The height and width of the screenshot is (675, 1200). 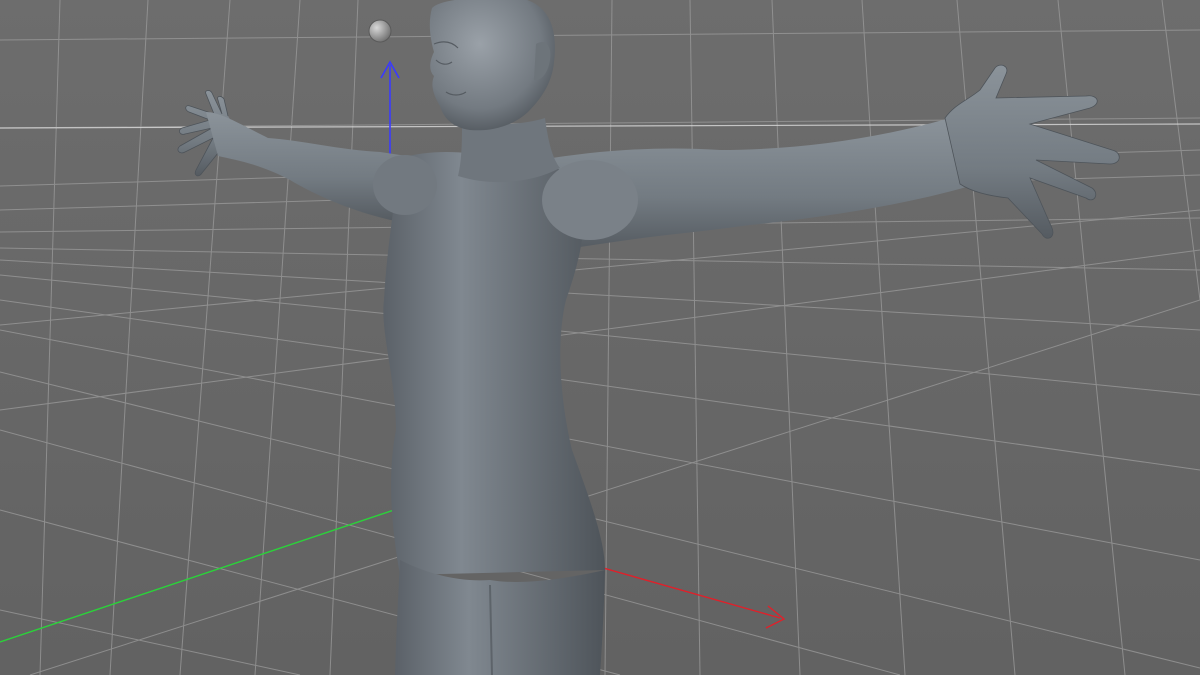 I want to click on legs, so click(x=500, y=617).